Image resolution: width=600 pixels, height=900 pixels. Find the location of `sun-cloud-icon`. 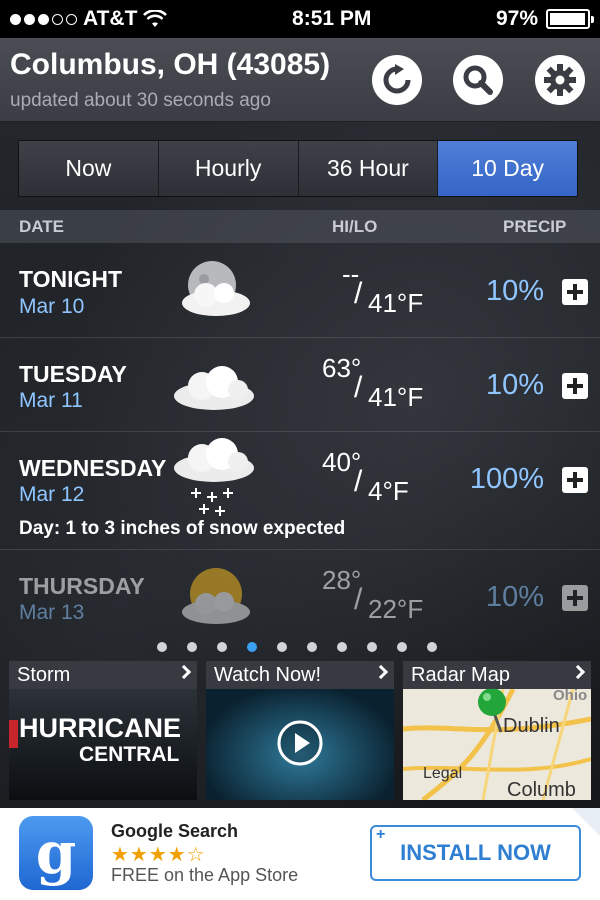

sun-cloud-icon is located at coordinates (216, 596).